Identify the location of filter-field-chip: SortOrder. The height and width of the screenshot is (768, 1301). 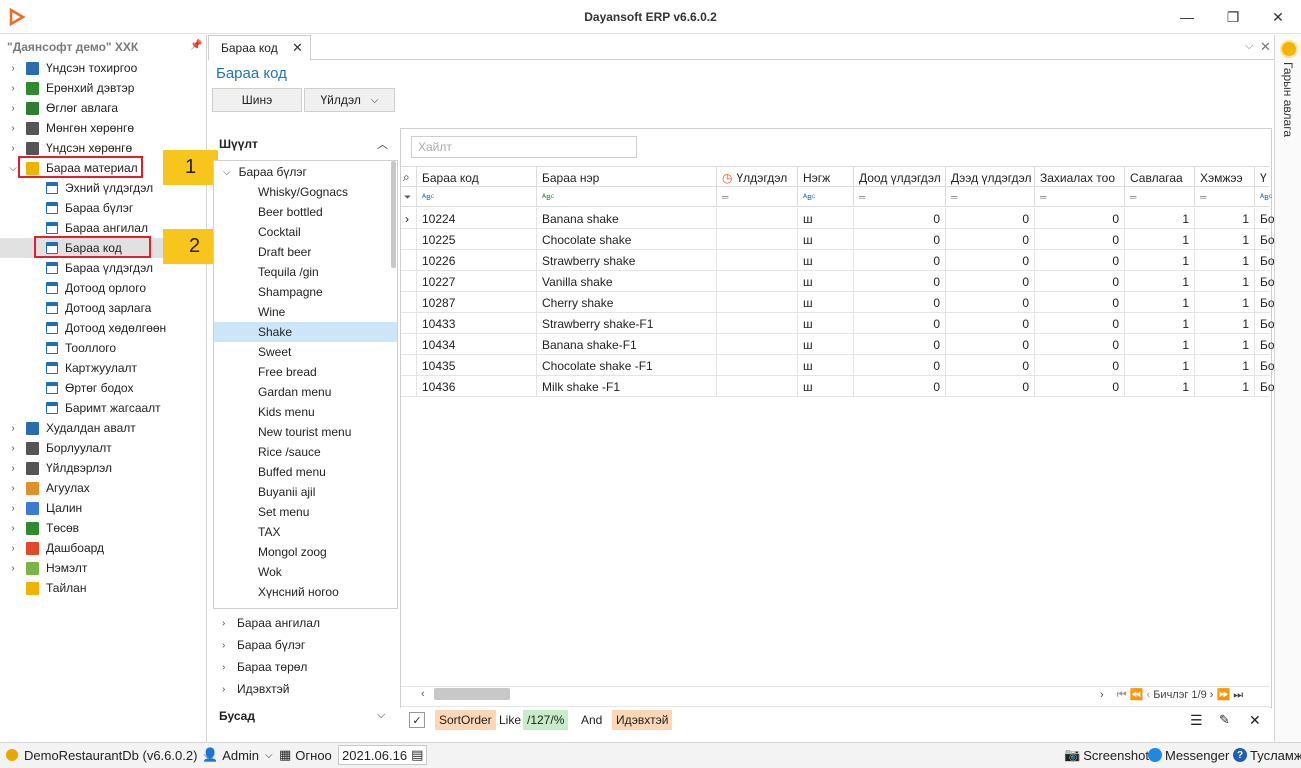
(465, 720).